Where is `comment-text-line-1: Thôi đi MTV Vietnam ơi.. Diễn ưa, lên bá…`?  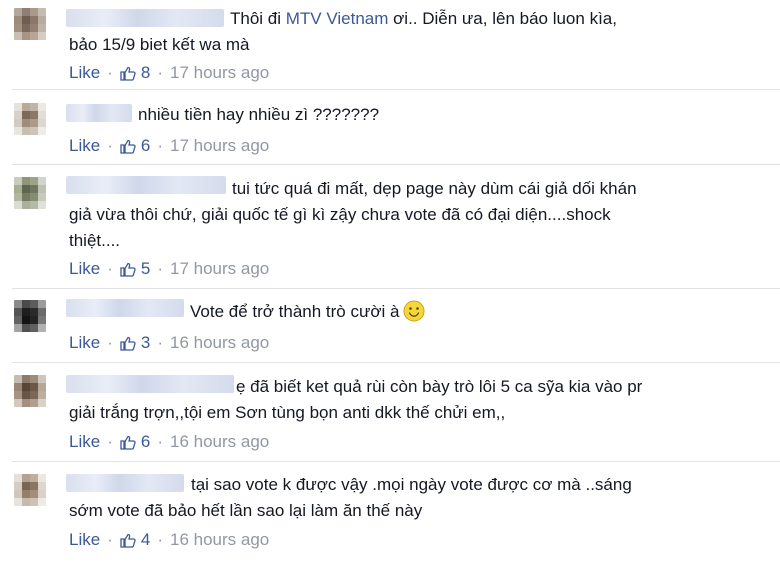 comment-text-line-1: Thôi đi MTV Vietnam ơi.. Diễn ưa, lên bá… is located at coordinates (495, 19).